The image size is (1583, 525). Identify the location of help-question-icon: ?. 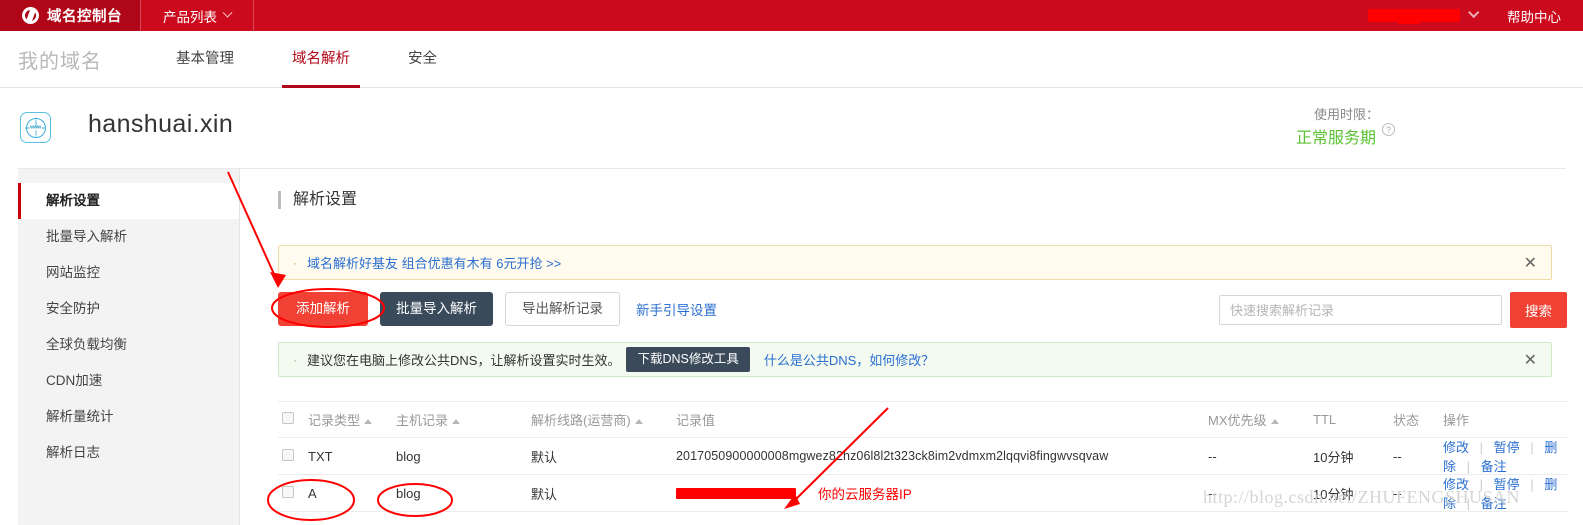
(1388, 129).